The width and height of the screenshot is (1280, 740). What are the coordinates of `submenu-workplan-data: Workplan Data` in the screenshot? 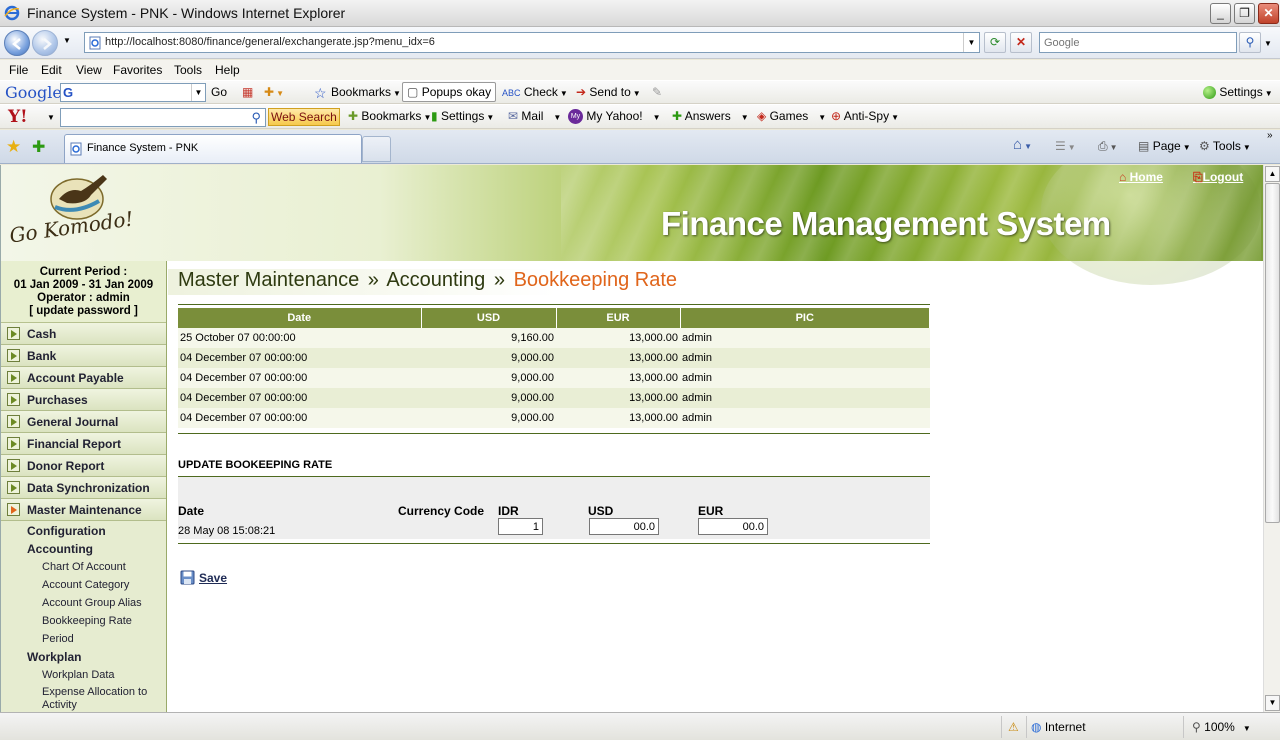 It's located at (83, 676).